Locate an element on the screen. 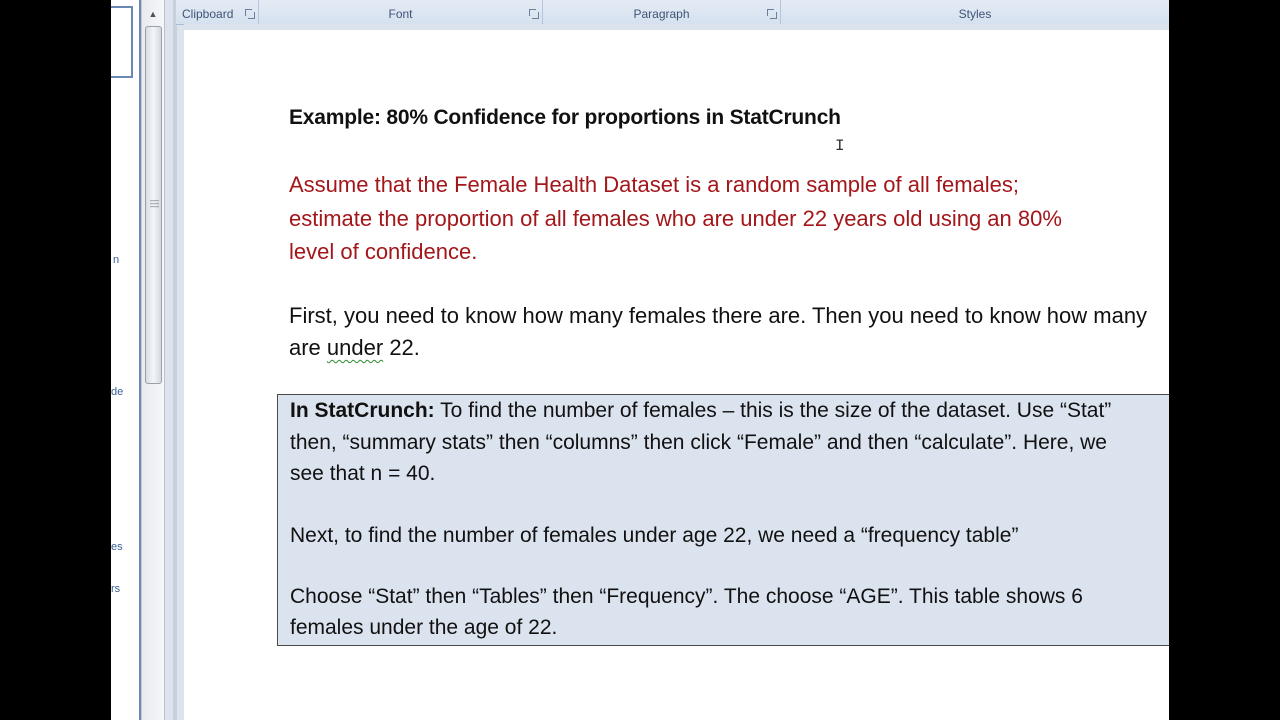 This screenshot has width=1280, height=720. ribbon-group-label: Styles is located at coordinates (975, 14).